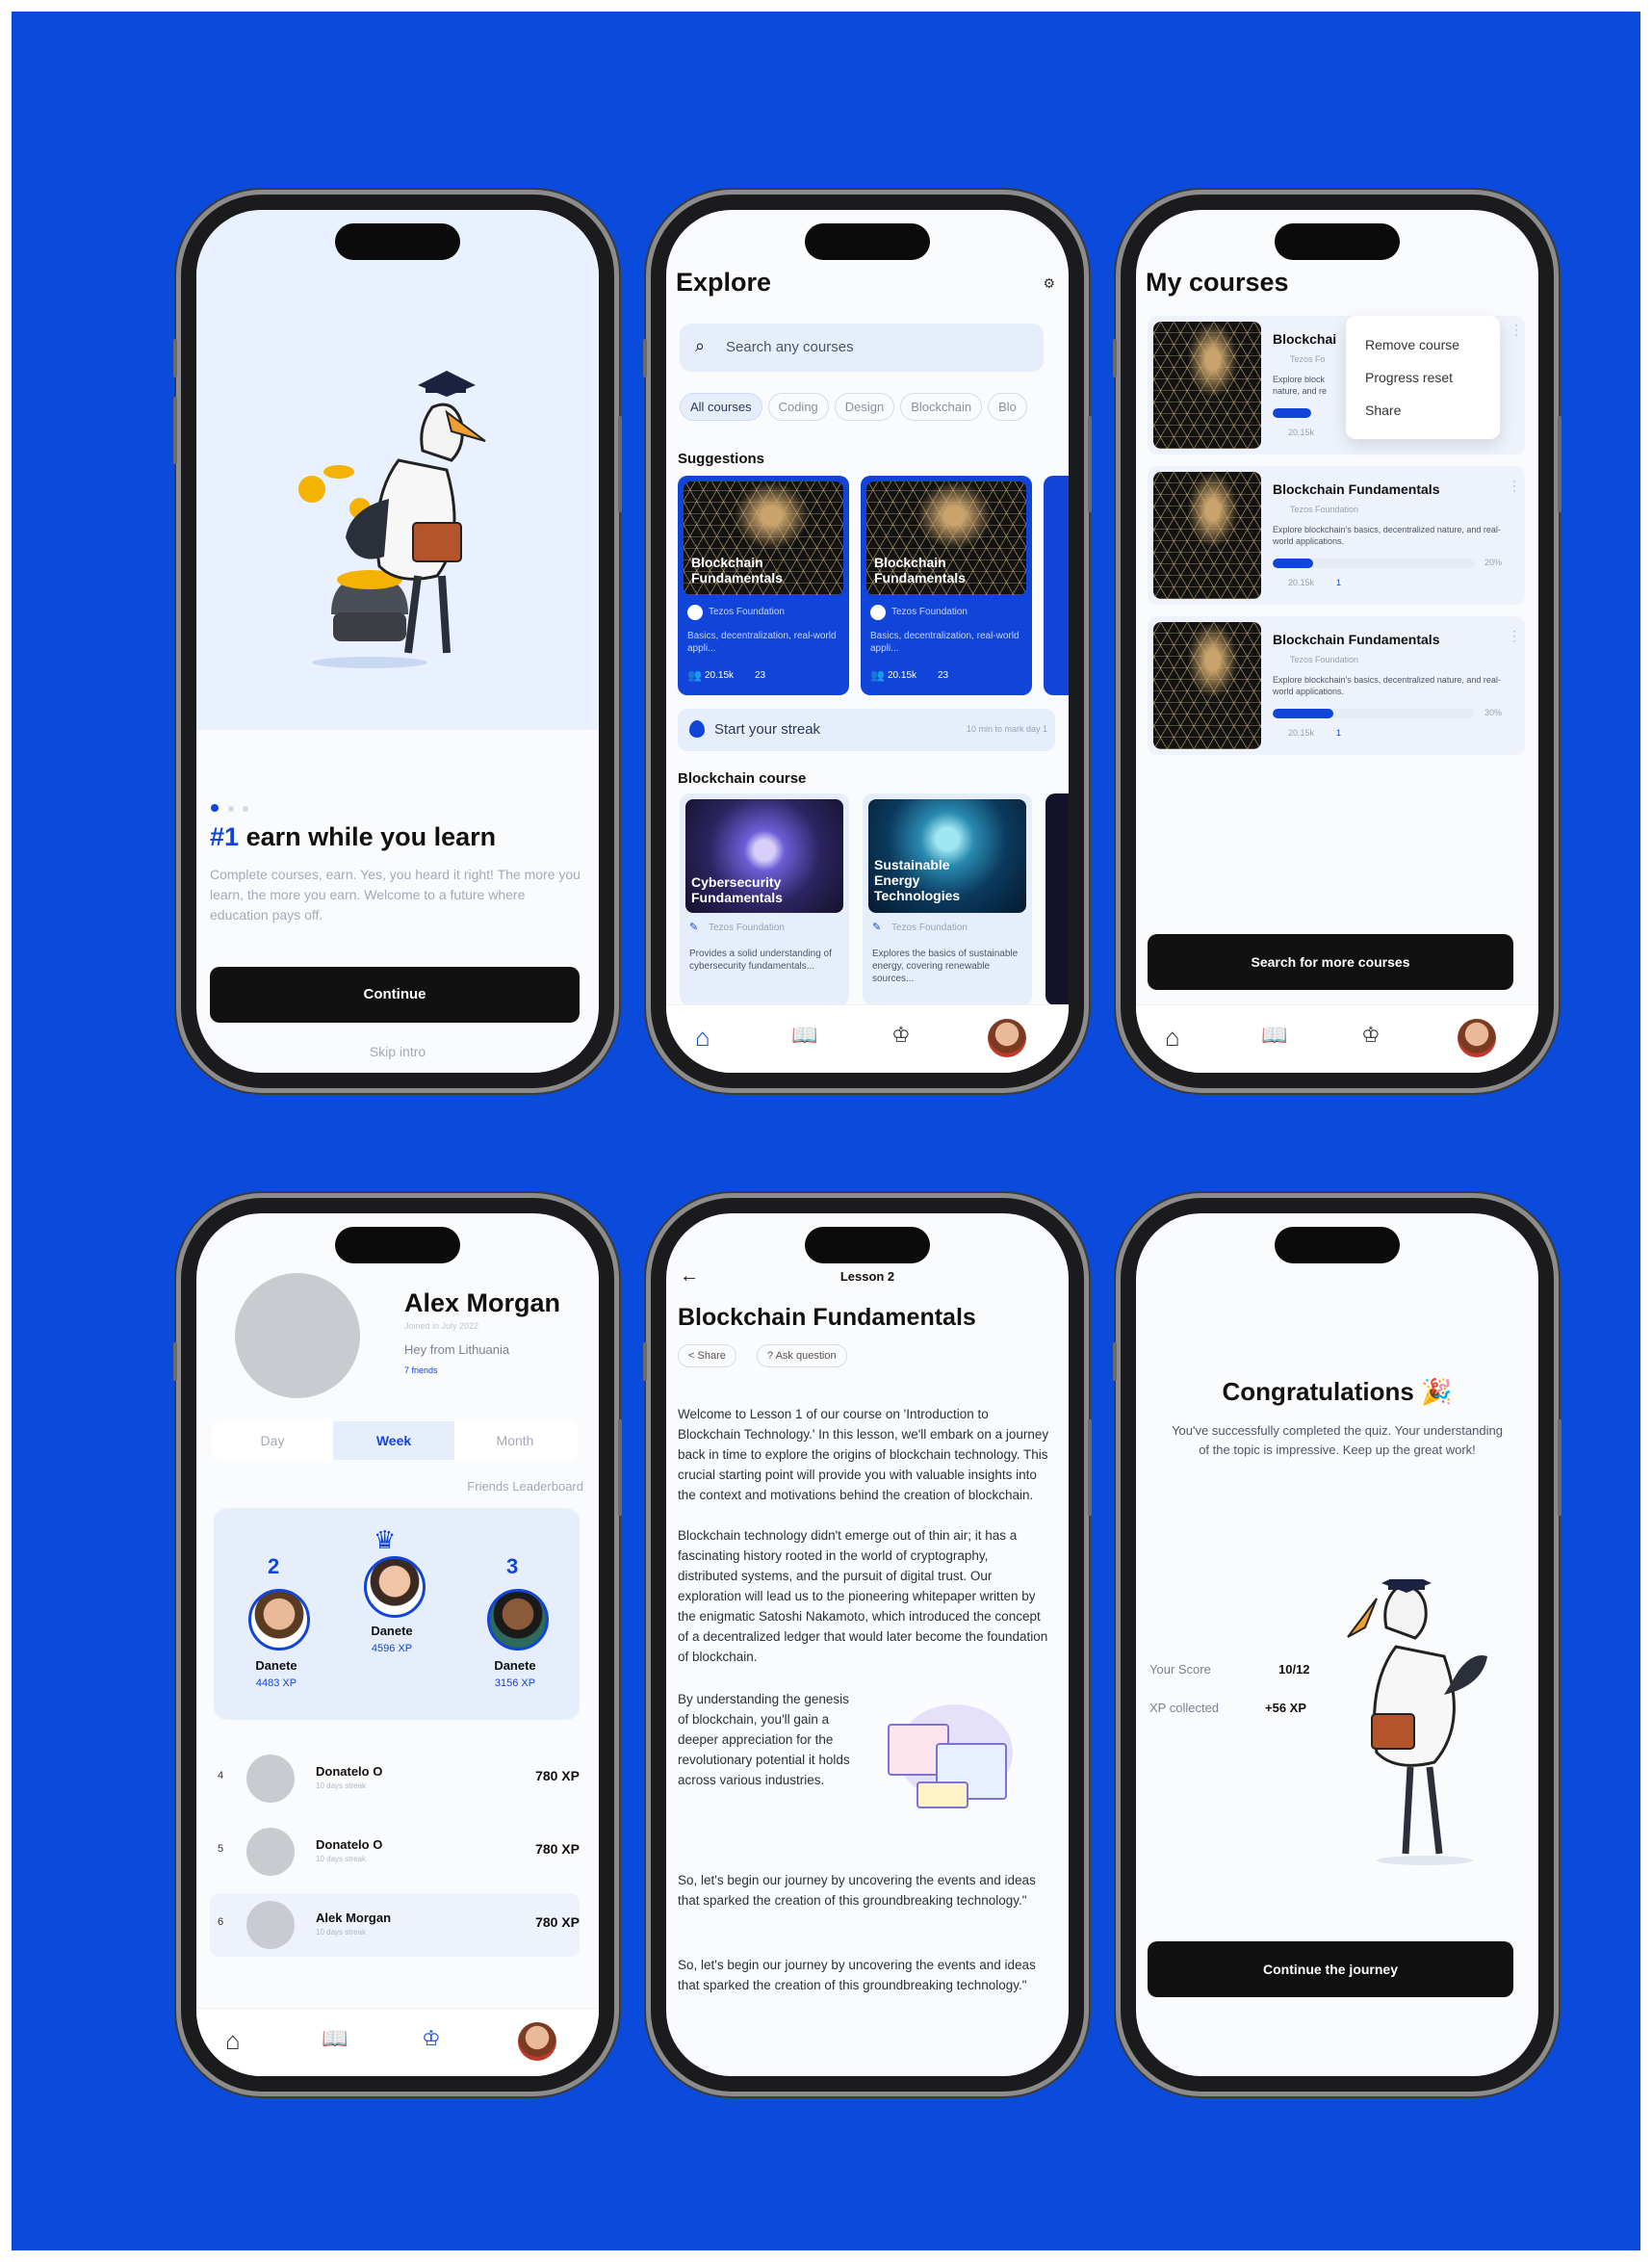 The image size is (1652, 2262). Describe the element at coordinates (1330, 1969) in the screenshot. I see `continue-journey-button: Continue the journey` at that location.